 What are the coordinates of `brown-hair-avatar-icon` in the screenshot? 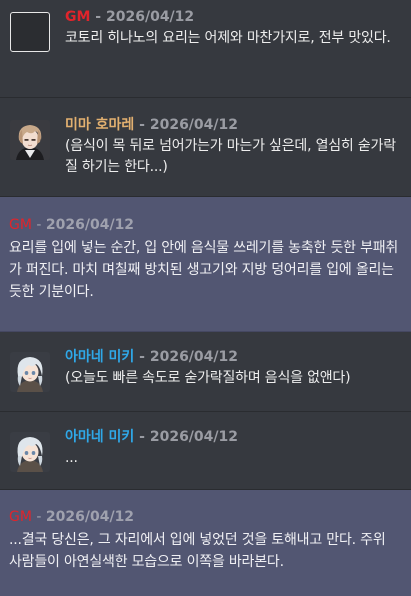 It's located at (30, 140).